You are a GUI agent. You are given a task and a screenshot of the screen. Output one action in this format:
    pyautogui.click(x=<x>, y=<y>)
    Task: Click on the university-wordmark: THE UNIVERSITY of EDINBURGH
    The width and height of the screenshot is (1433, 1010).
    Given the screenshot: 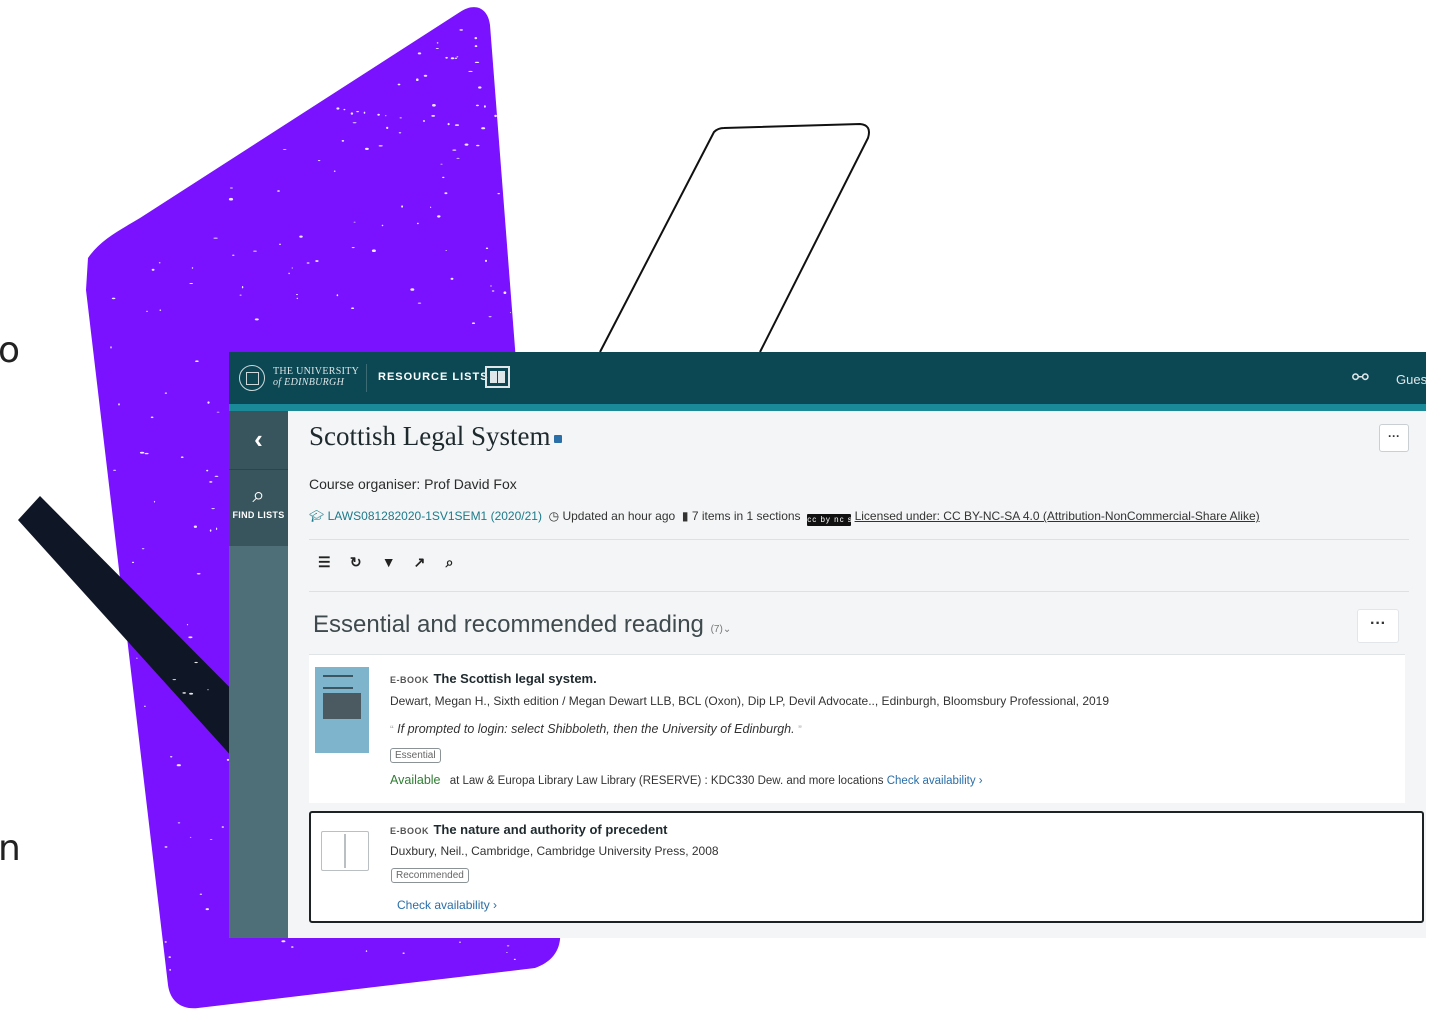 What is the action you would take?
    pyautogui.click(x=316, y=377)
    